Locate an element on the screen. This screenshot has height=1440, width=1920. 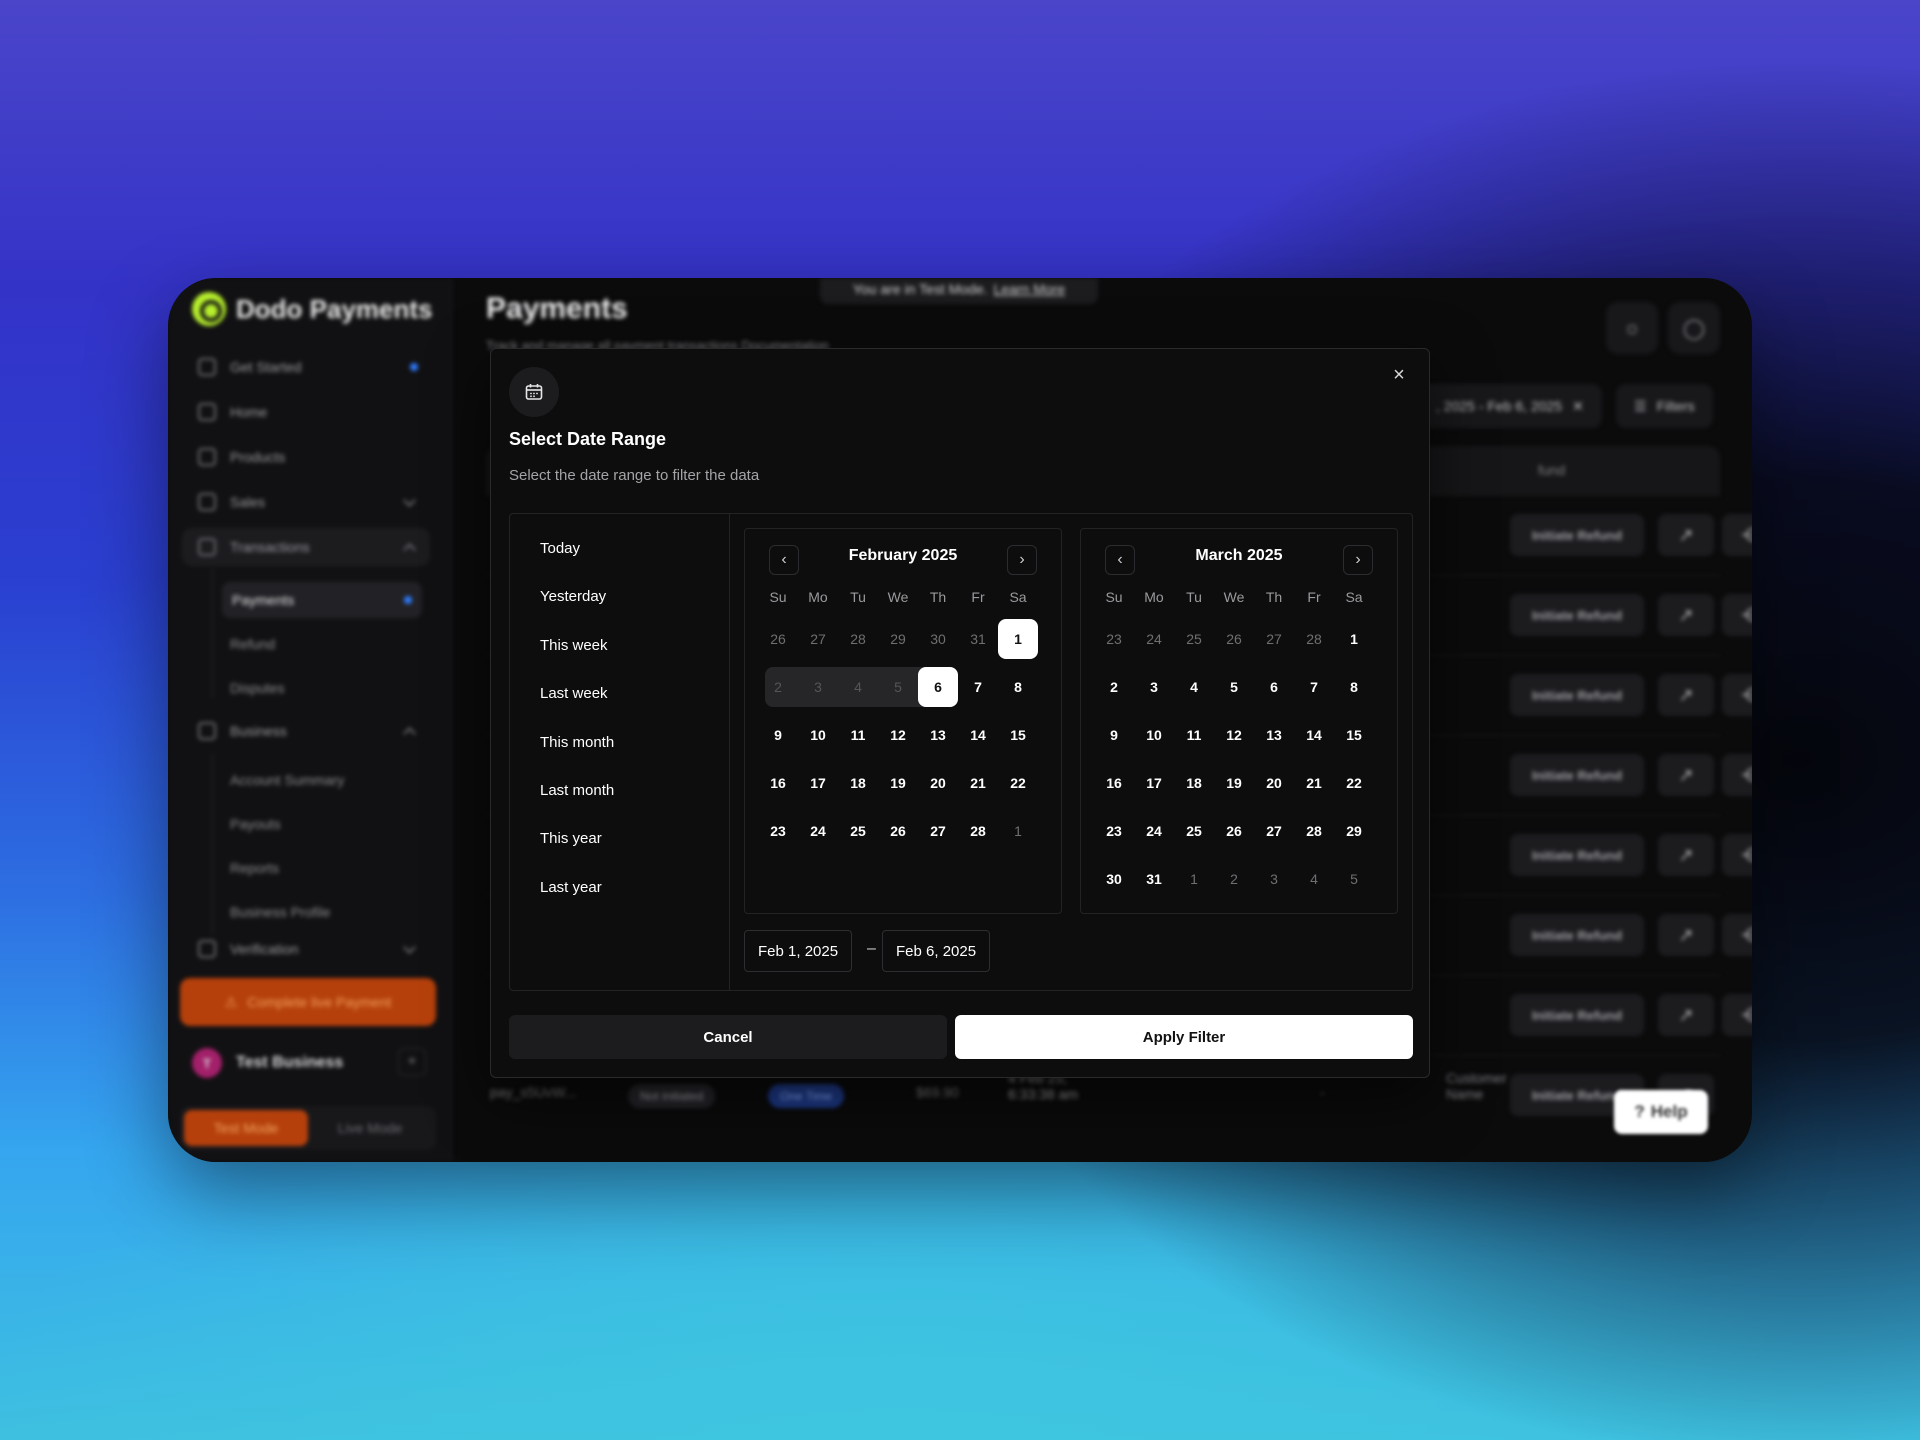
sidebar-item-business: Business is located at coordinates (306, 731).